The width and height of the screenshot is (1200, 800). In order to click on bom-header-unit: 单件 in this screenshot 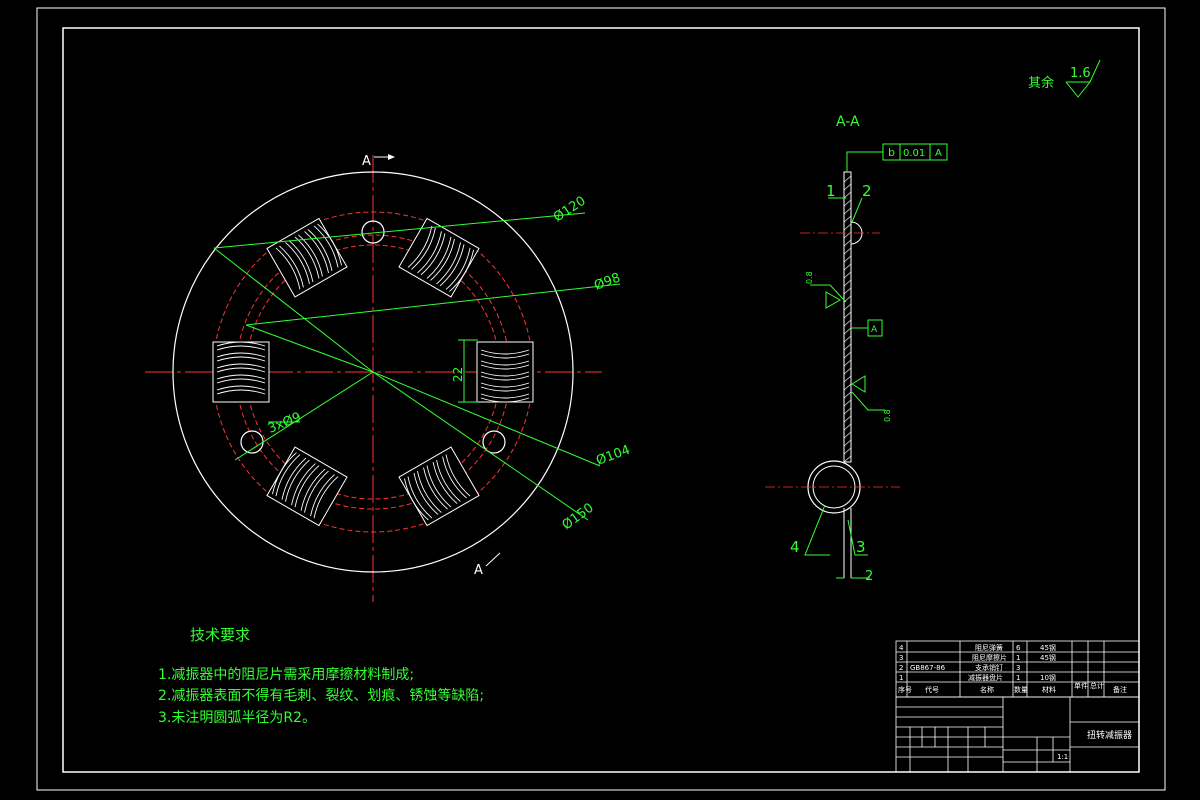, I will do `click(1081, 685)`.